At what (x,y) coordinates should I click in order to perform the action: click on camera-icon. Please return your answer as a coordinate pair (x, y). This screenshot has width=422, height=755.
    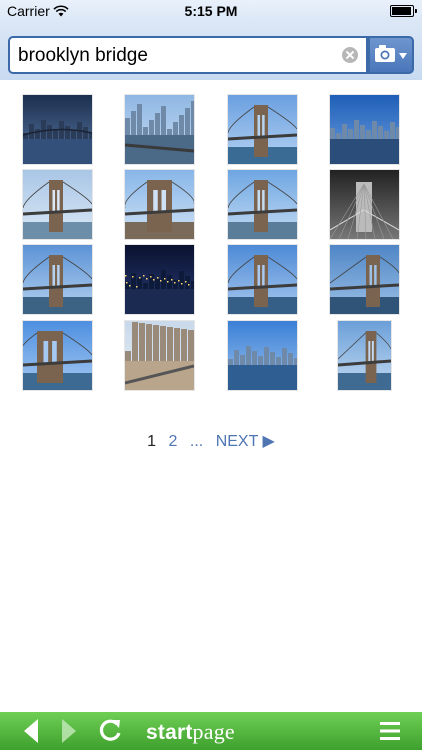
    Looking at the image, I should click on (391, 53).